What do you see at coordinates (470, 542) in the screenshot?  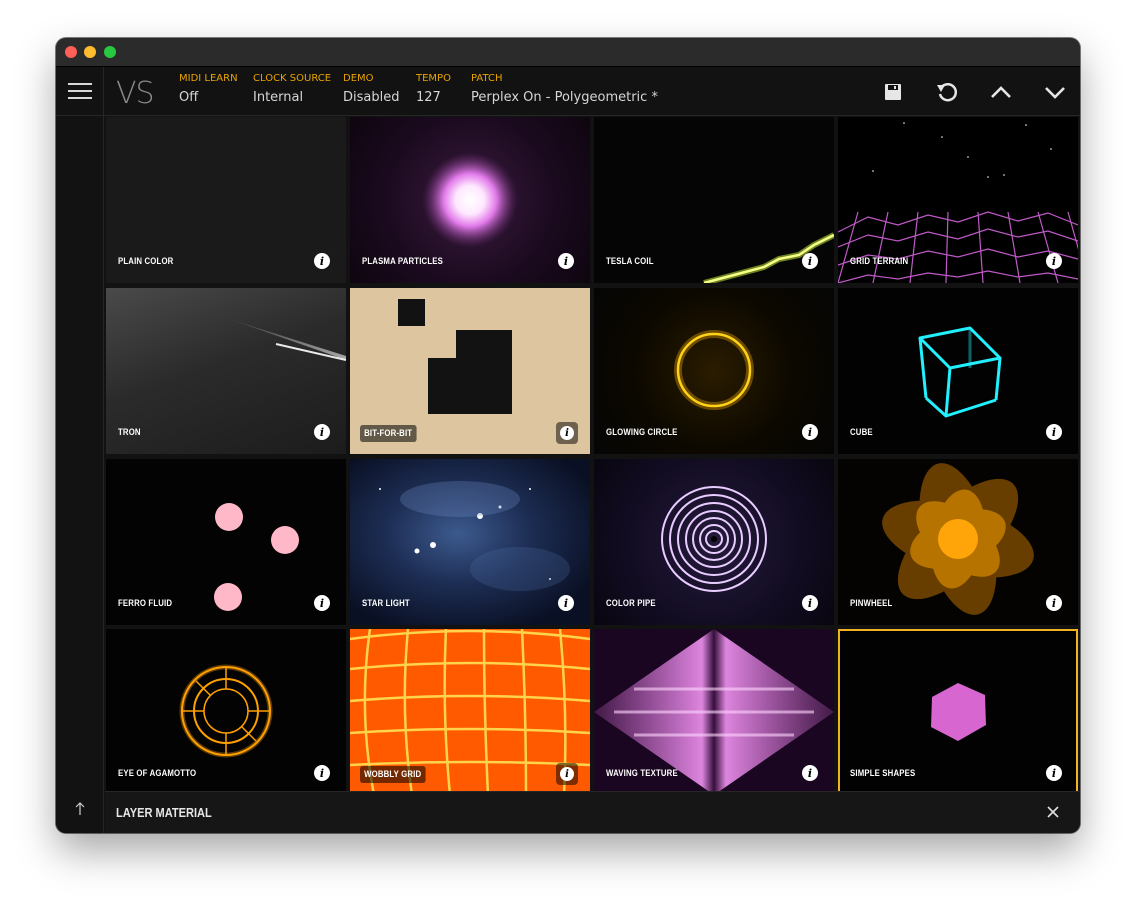 I see `material-tile-star-light: STAR LIGHT i` at bounding box center [470, 542].